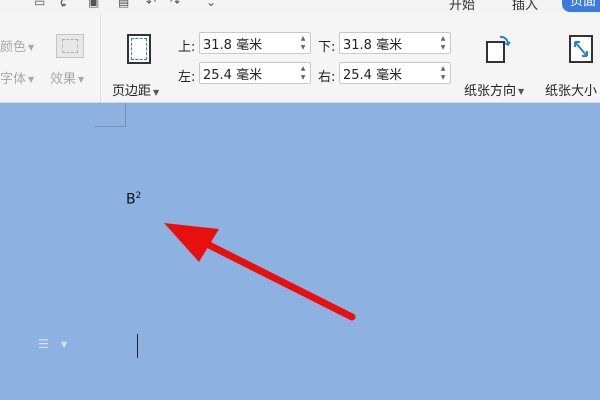 This screenshot has width=600, height=400. I want to click on red-arrow-annotation, so click(260, 272).